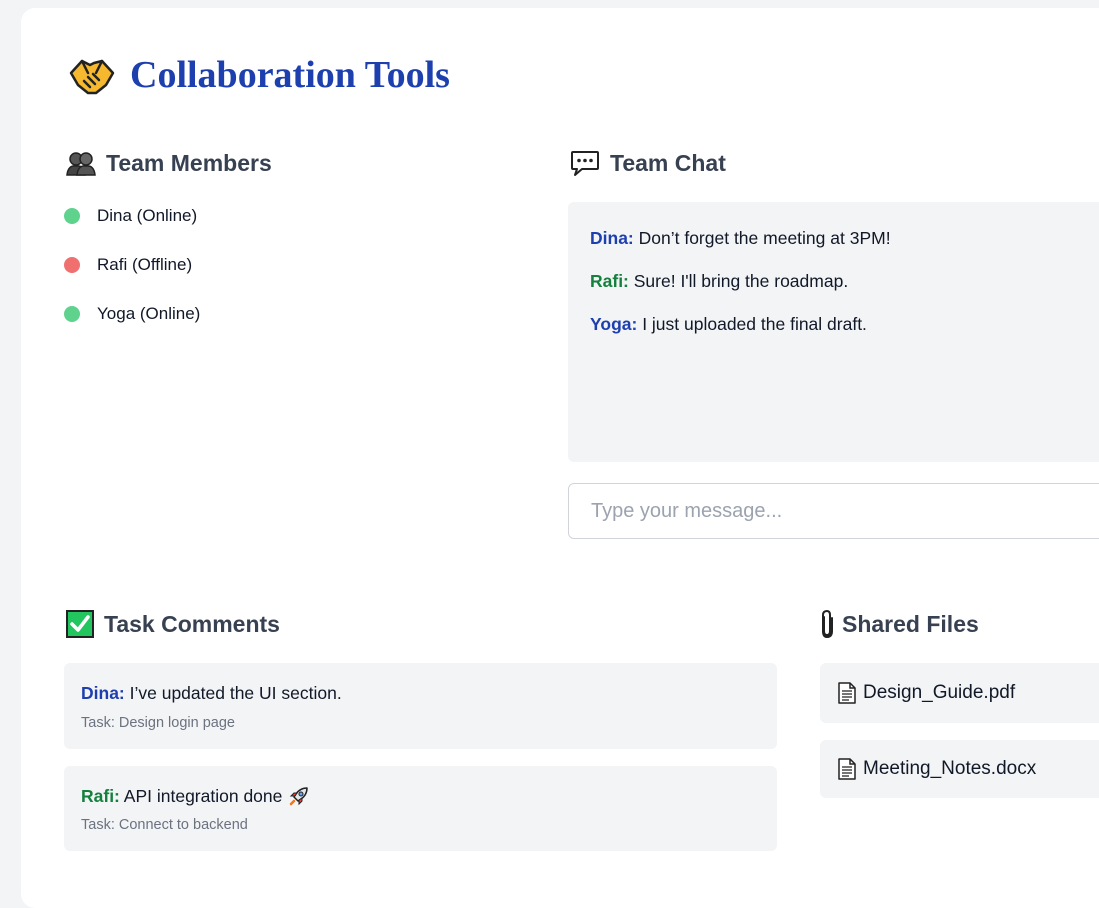  I want to click on chat-text: I just uploaded the final draft., so click(752, 324).